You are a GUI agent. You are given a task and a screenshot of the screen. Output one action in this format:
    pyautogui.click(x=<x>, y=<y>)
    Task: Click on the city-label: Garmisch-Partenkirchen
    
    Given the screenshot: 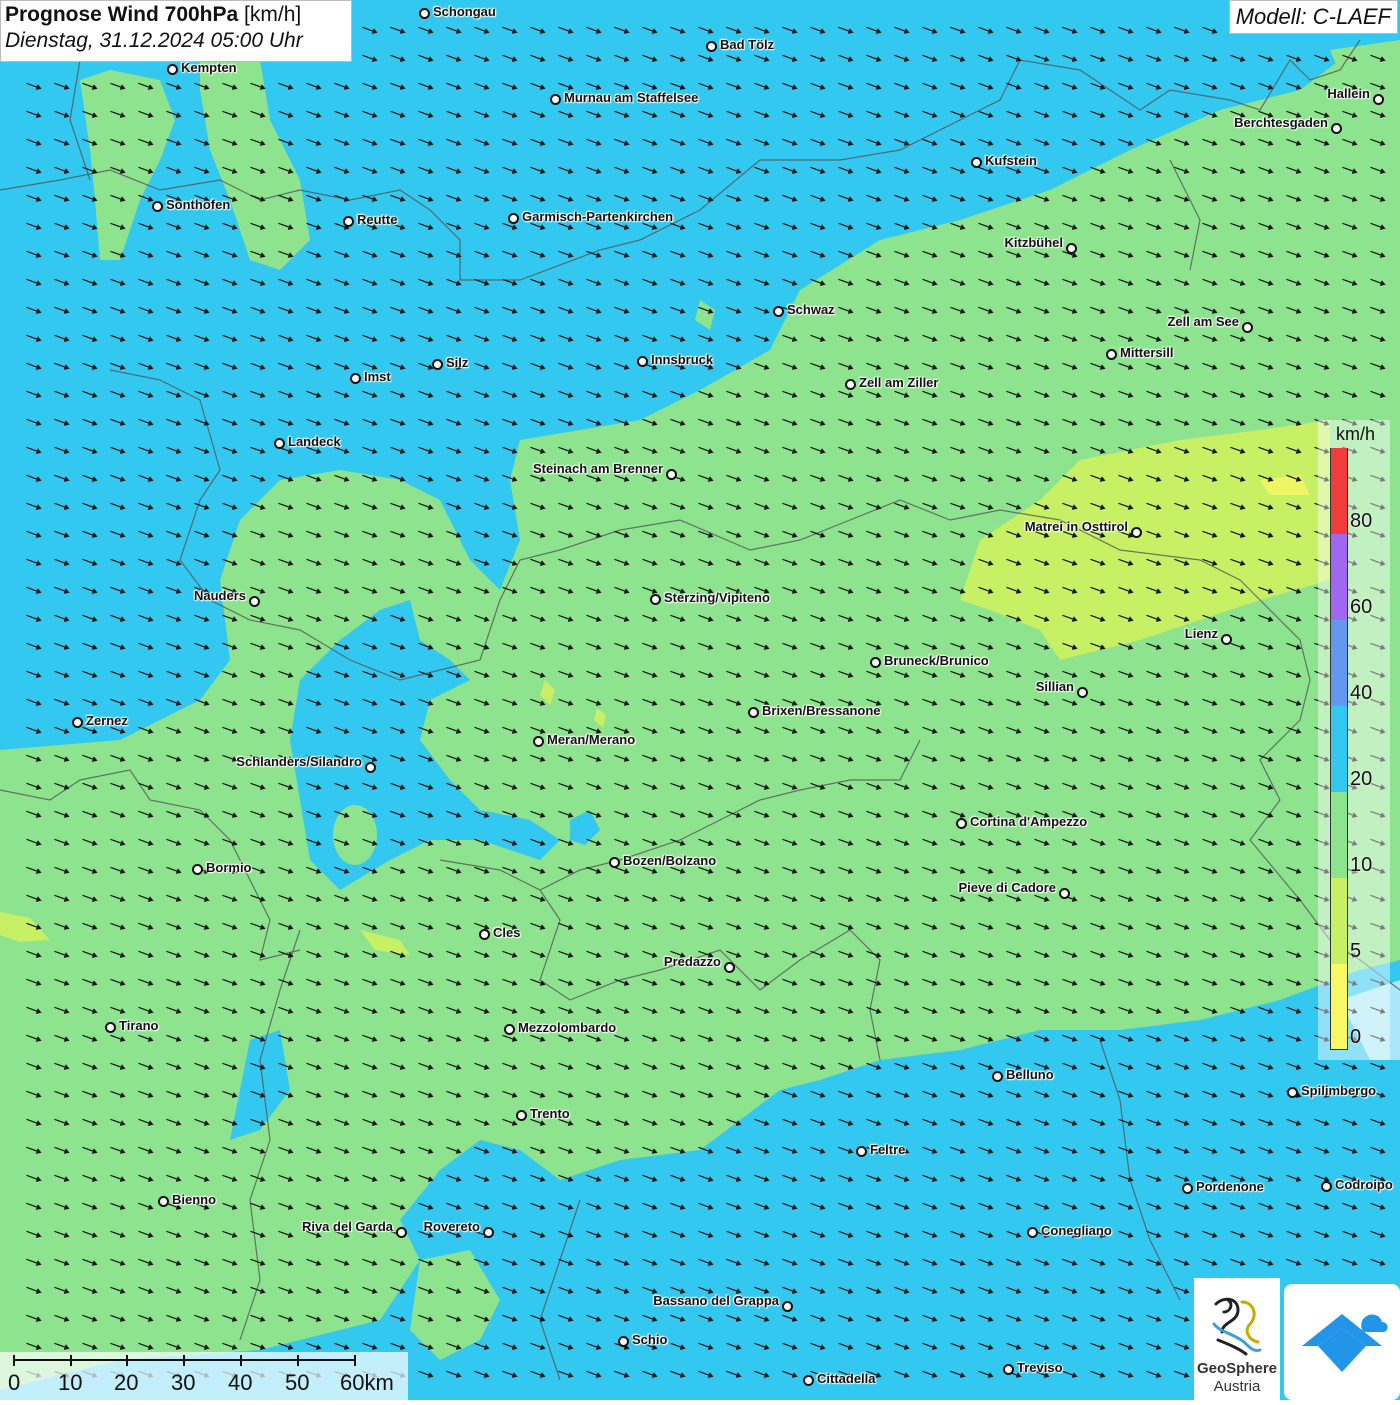 What is the action you would take?
    pyautogui.click(x=590, y=216)
    